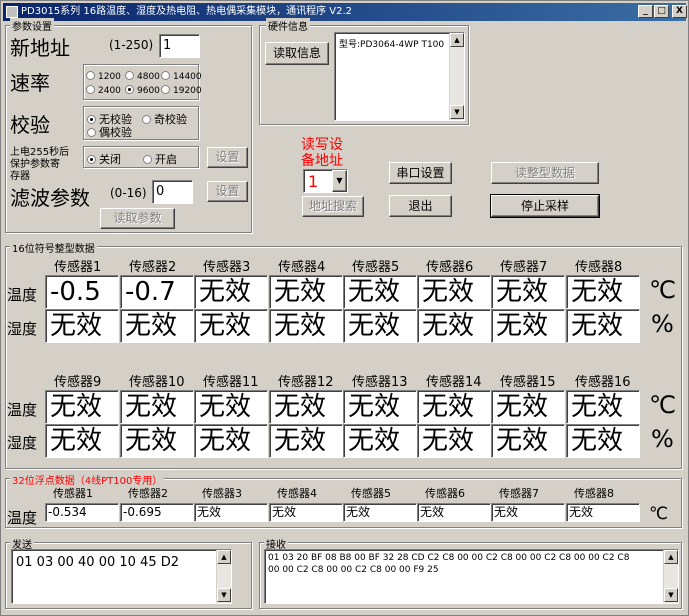 Image resolution: width=689 pixels, height=616 pixels. Describe the element at coordinates (399, 76) in the screenshot. I see `hardware-info-textbox: 型号:PD3064-4WP T100 ▲ ▼` at that location.